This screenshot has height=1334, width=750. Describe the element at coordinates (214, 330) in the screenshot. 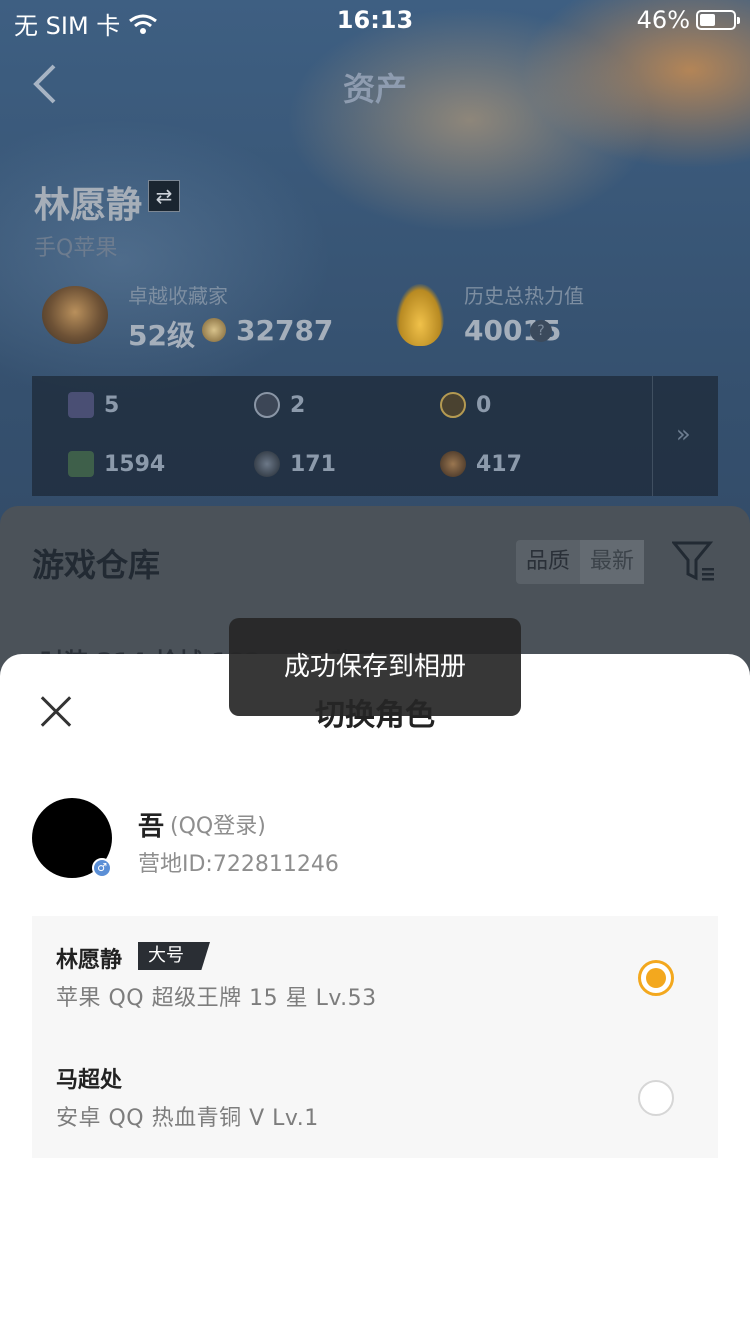

I see `coin-icon` at that location.